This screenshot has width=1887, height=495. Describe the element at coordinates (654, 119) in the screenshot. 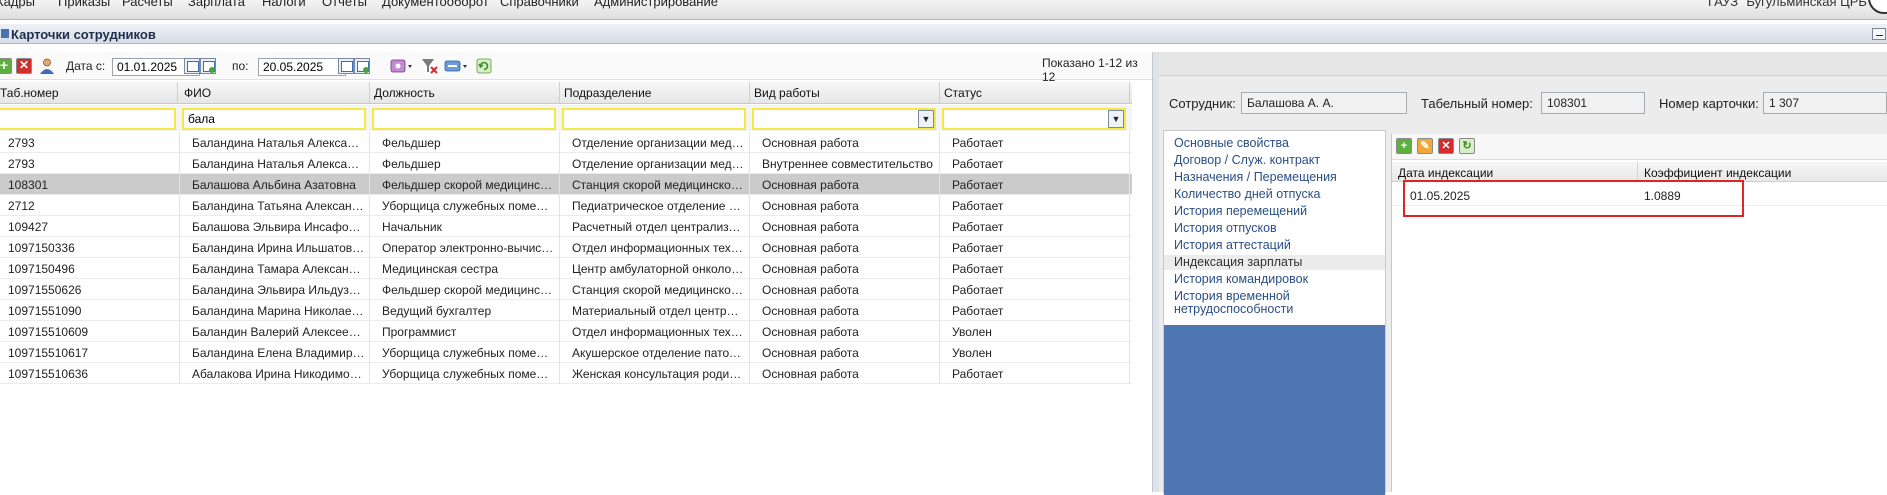

I see `filter-department-input` at that location.